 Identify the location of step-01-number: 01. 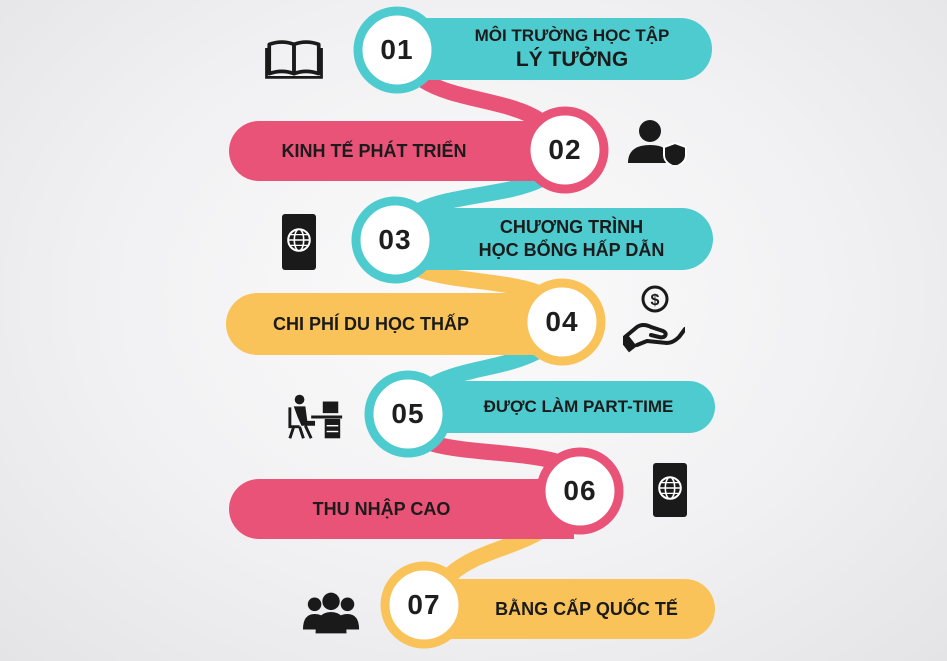
(397, 49).